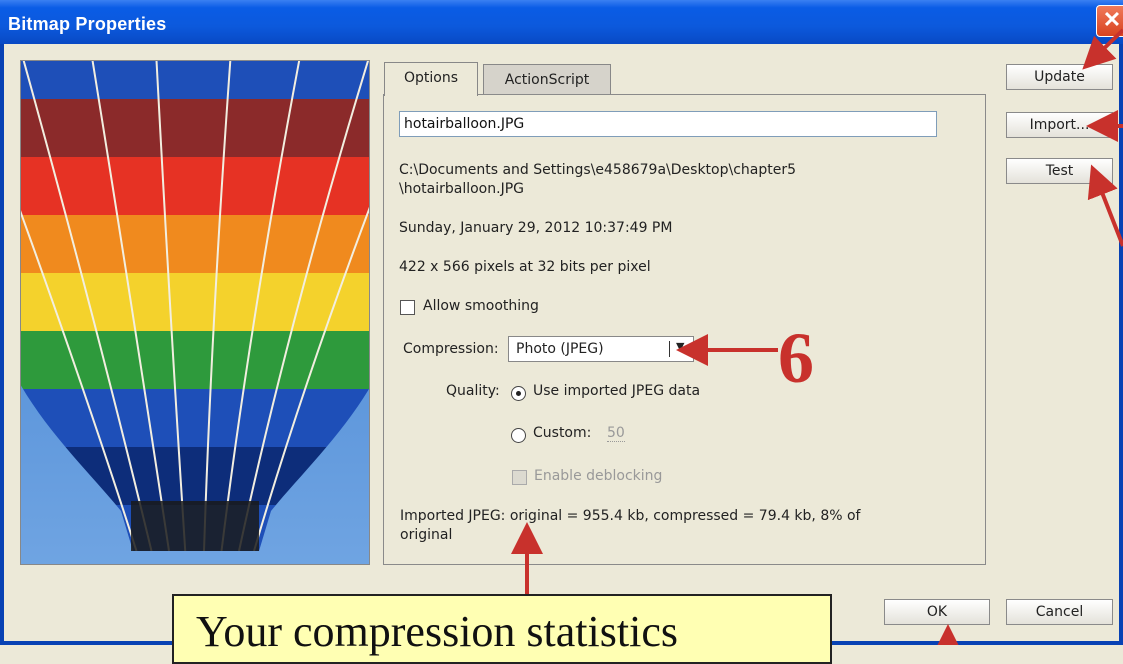 The image size is (1123, 664). I want to click on chevron-down-icon: ▼, so click(680, 346).